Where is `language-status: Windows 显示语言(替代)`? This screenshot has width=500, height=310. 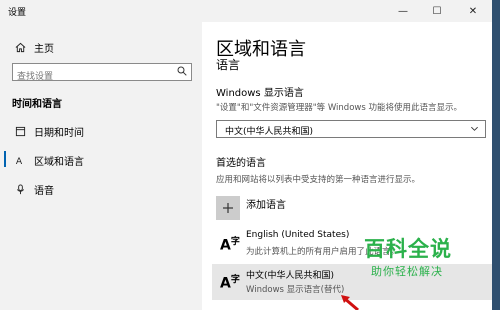
language-status: Windows 显示语言(替代) is located at coordinates (295, 290).